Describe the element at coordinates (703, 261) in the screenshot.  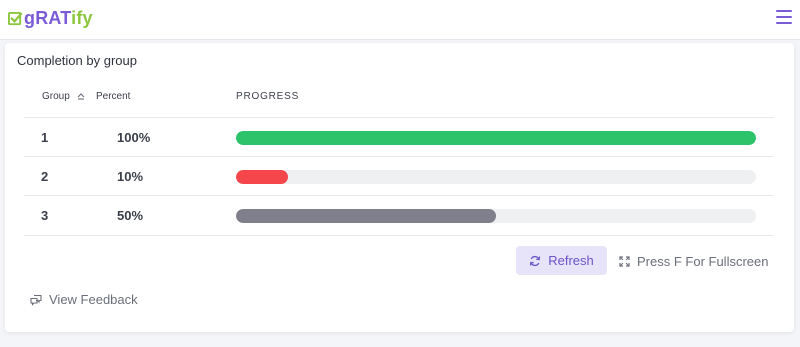
I see `fullscreen-label: Press F For Fullscreen` at that location.